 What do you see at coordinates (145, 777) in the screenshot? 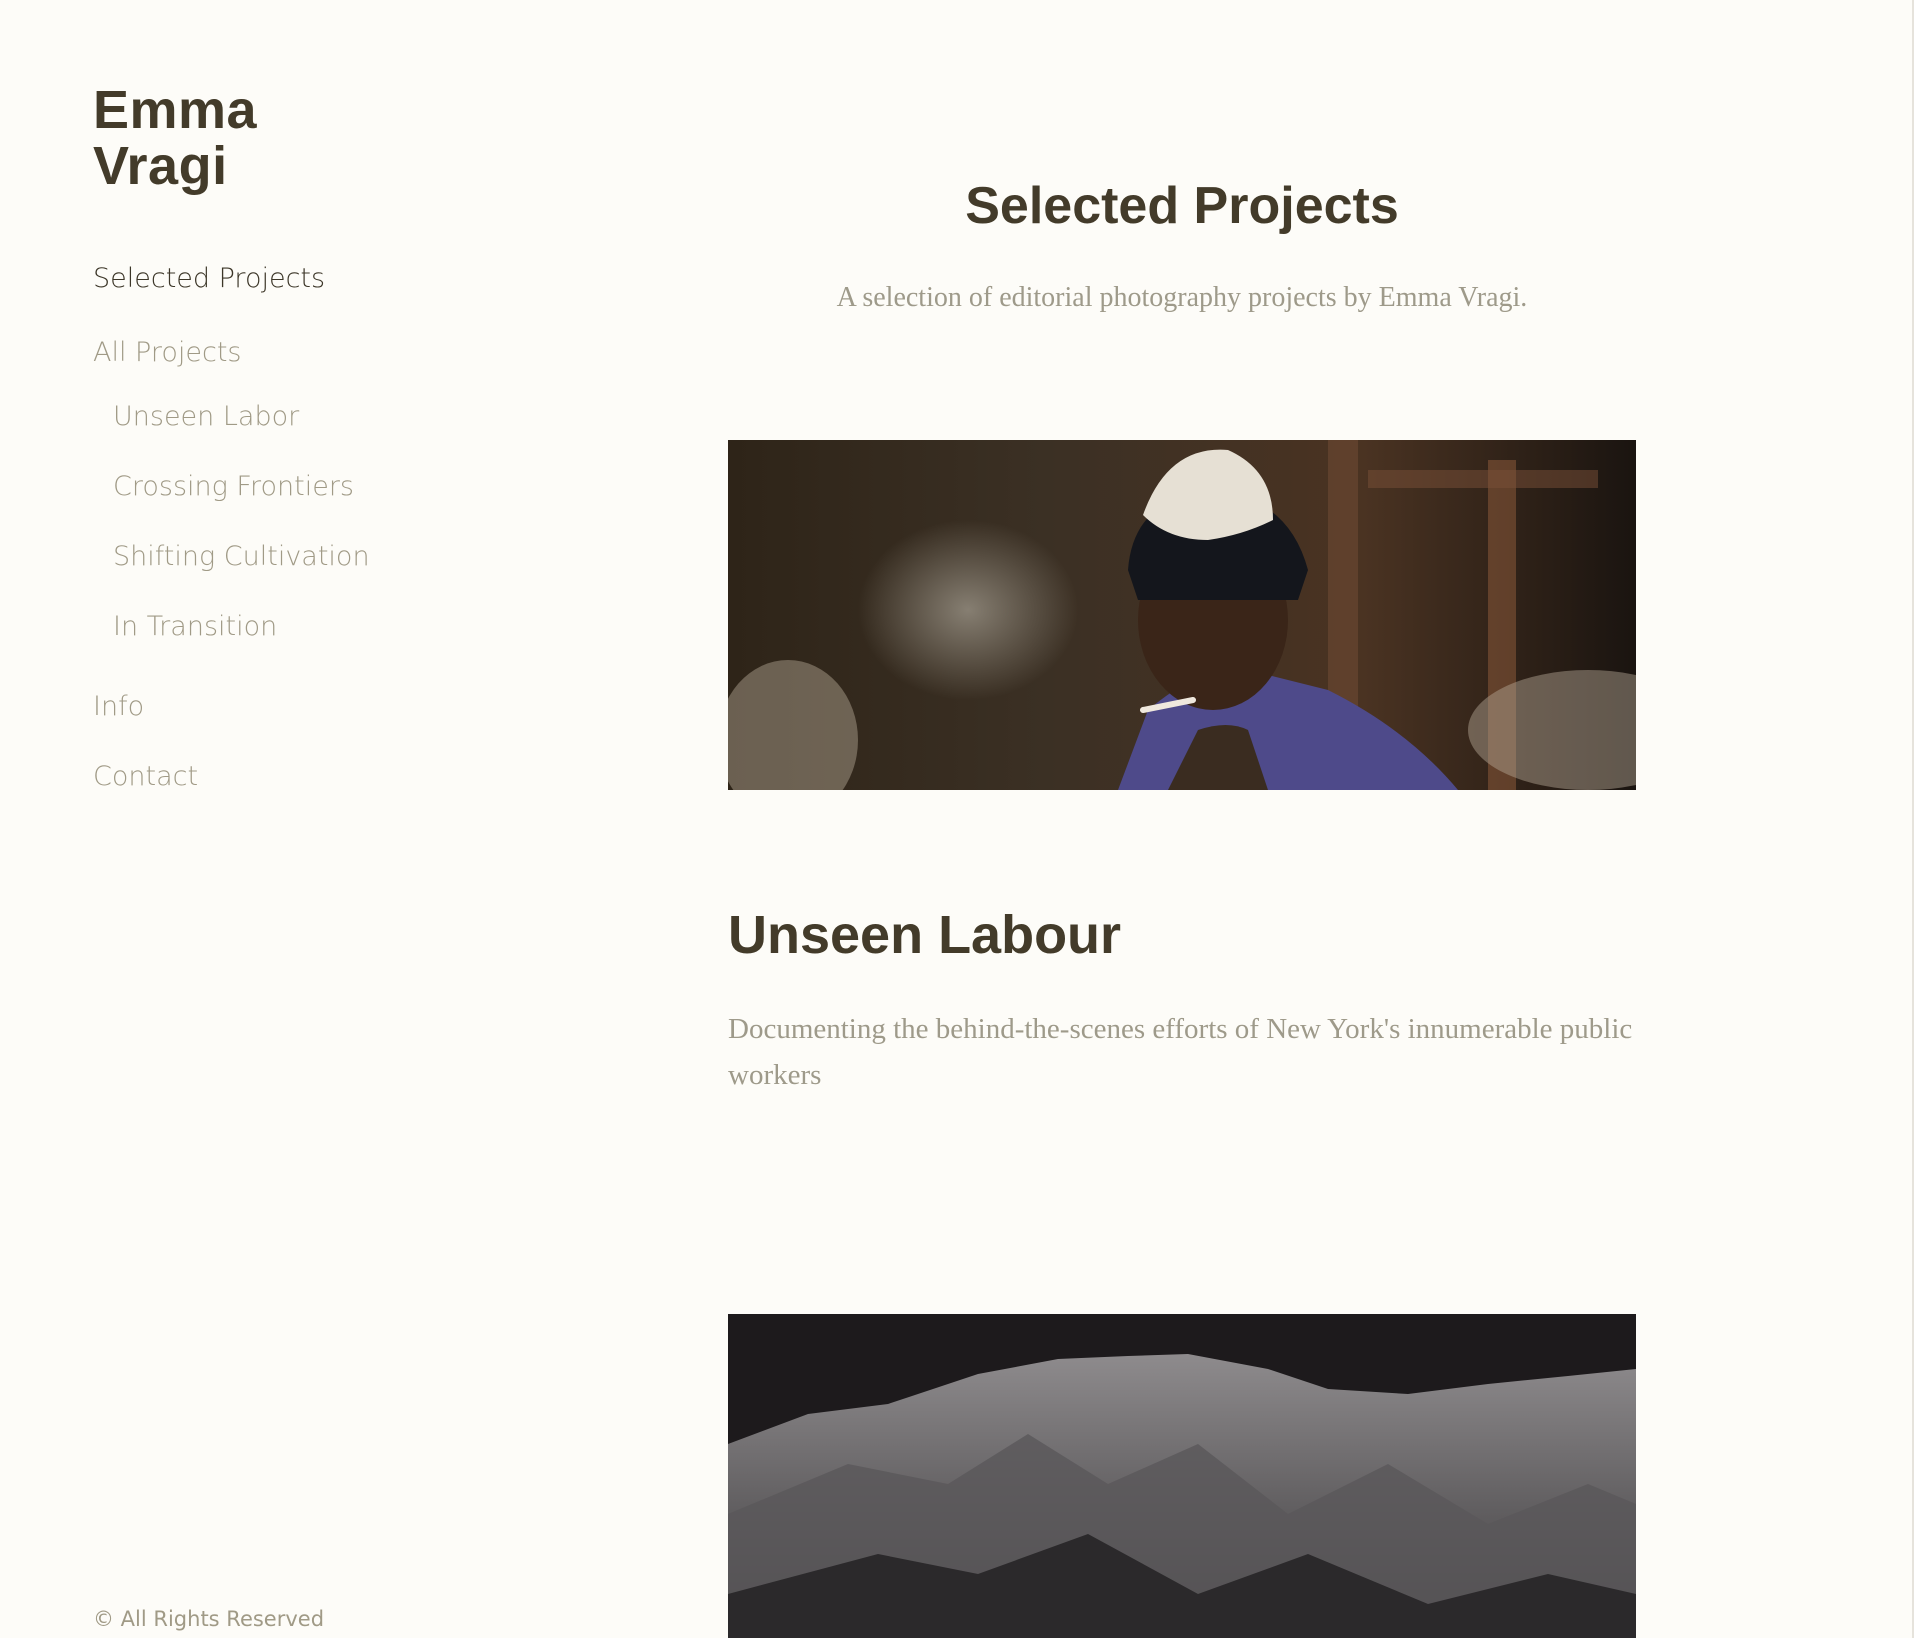
I see `nav-contact: Contact` at bounding box center [145, 777].